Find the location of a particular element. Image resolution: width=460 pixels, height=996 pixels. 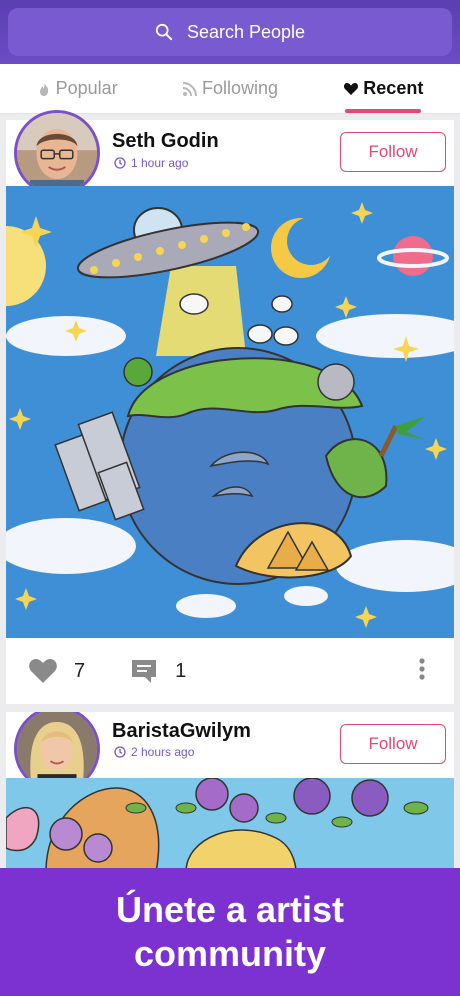

tab-popular-label: Popular is located at coordinates (86, 88).